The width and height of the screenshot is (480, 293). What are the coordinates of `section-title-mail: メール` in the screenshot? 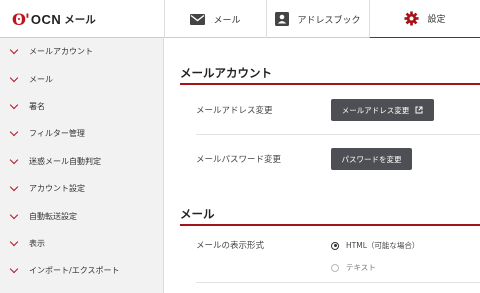 It's located at (197, 214).